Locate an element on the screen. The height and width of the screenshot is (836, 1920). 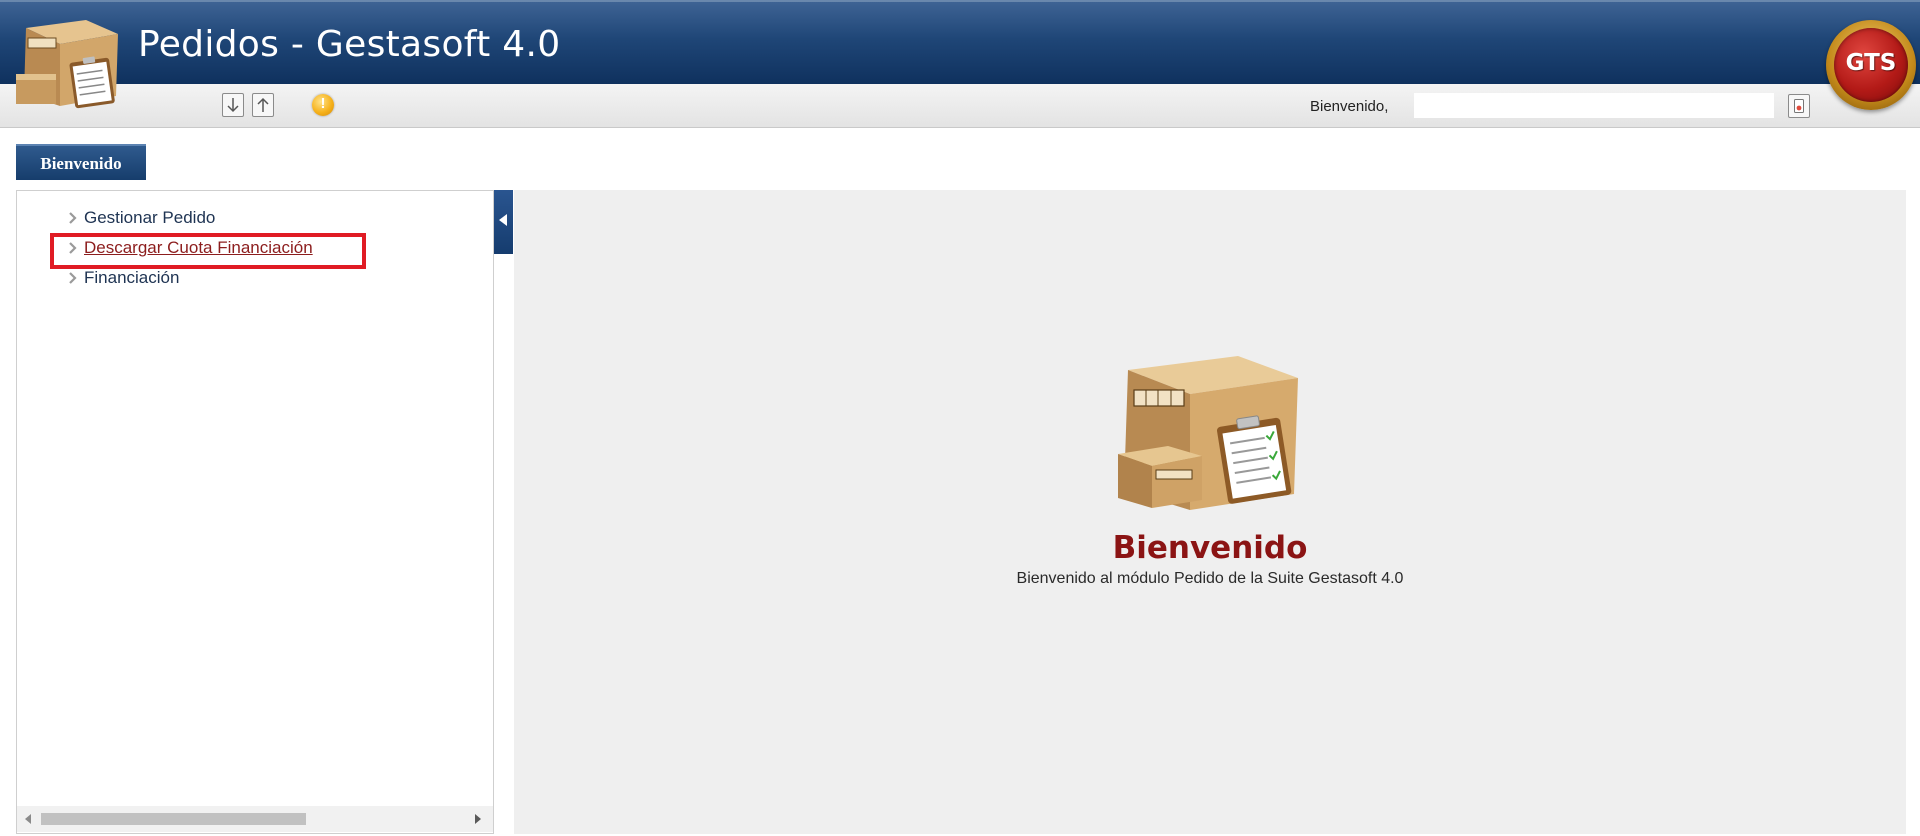
download-button is located at coordinates (233, 105).